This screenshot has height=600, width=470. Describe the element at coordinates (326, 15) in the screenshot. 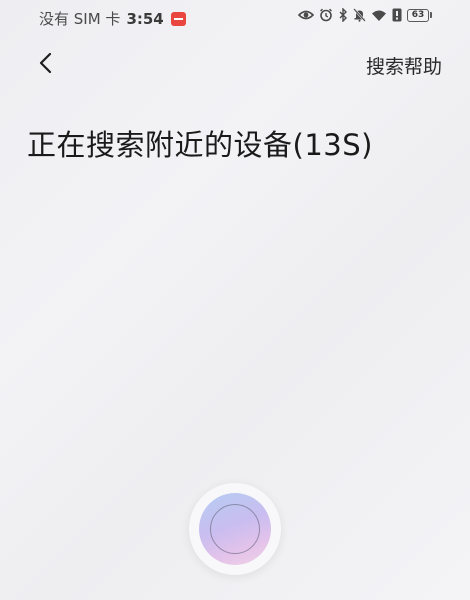

I see `alarm-icon` at that location.